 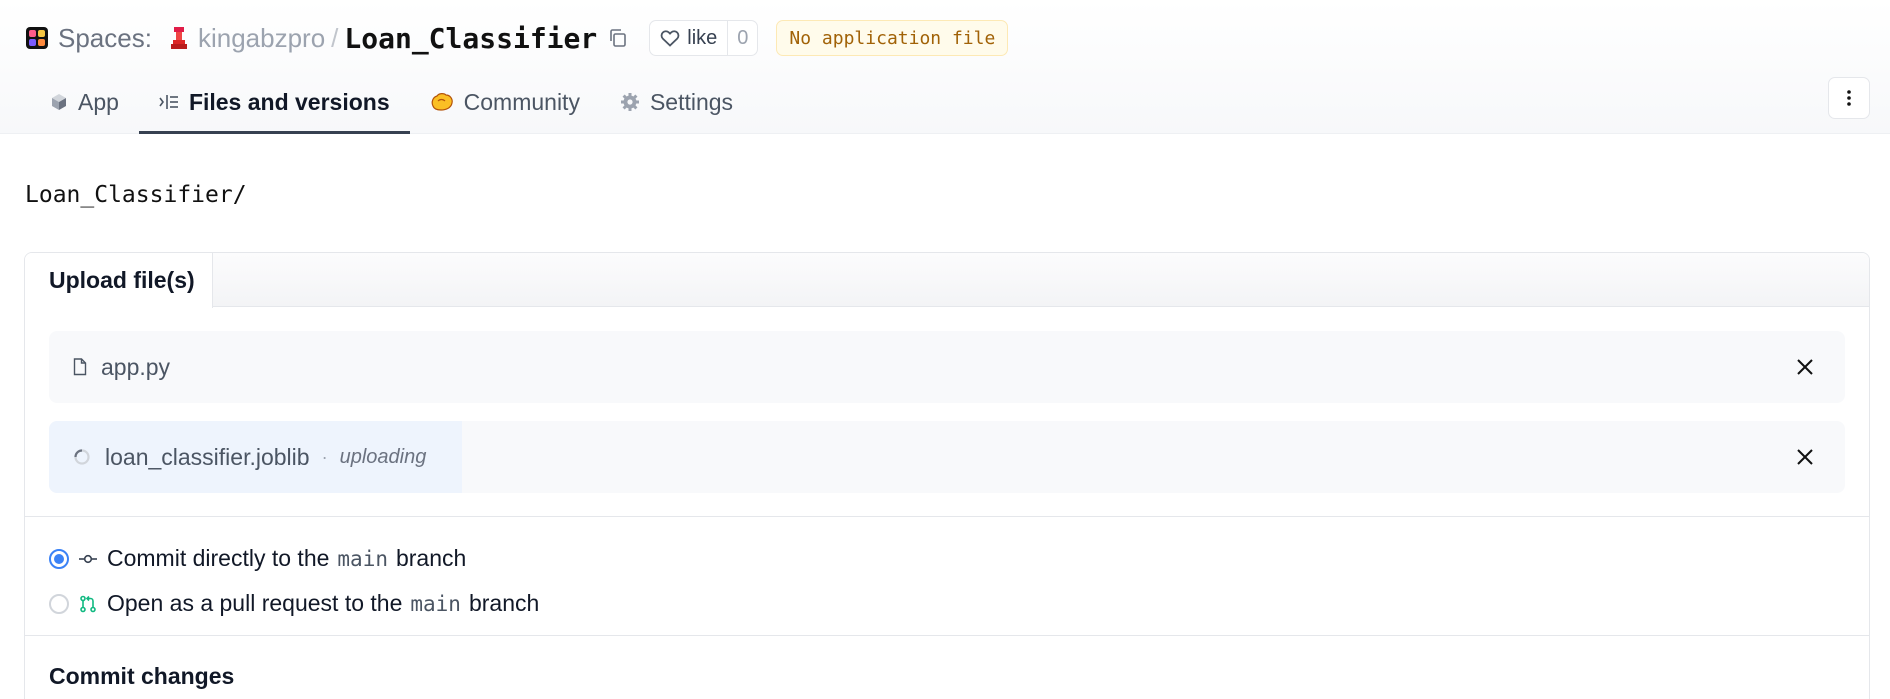 What do you see at coordinates (37, 38) in the screenshot?
I see `spaces-logo-icon` at bounding box center [37, 38].